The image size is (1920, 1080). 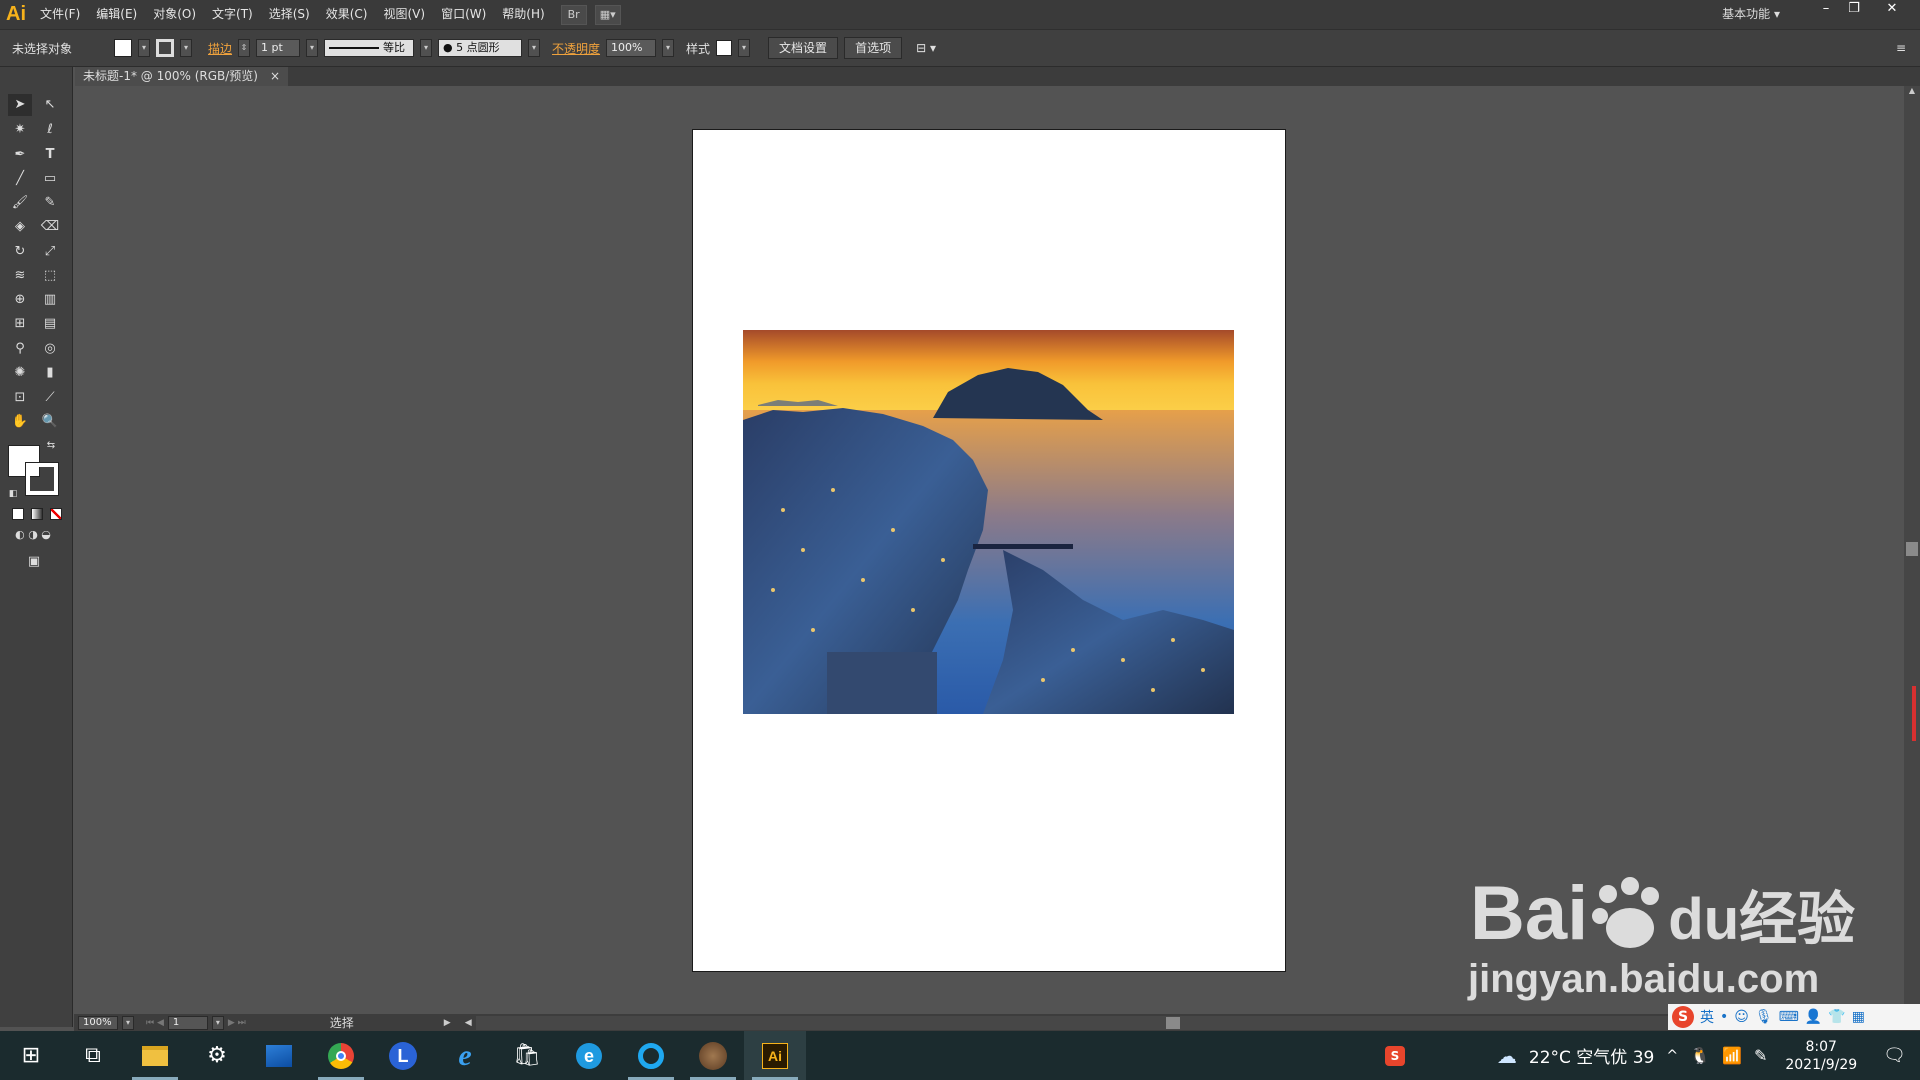 I want to click on column-graph-tool-icon: ▮, so click(x=50, y=373).